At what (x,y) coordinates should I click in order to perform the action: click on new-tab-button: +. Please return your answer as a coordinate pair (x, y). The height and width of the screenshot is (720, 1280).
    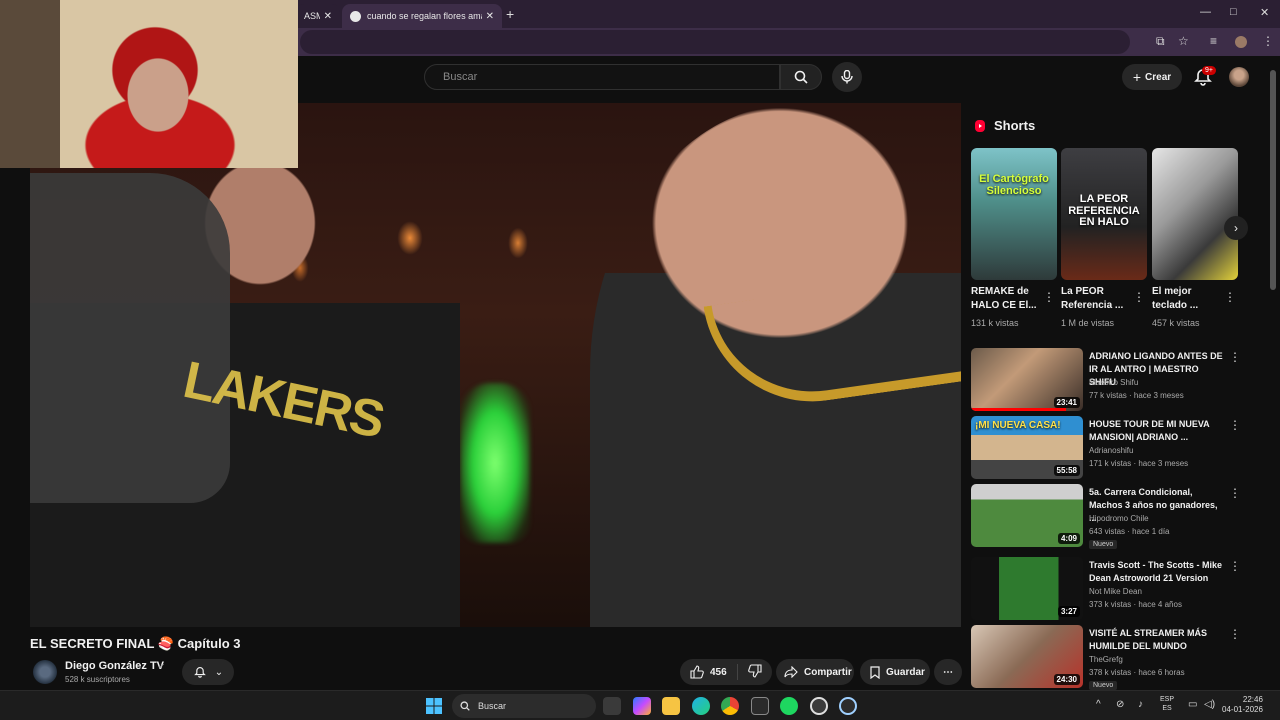
    Looking at the image, I should click on (510, 14).